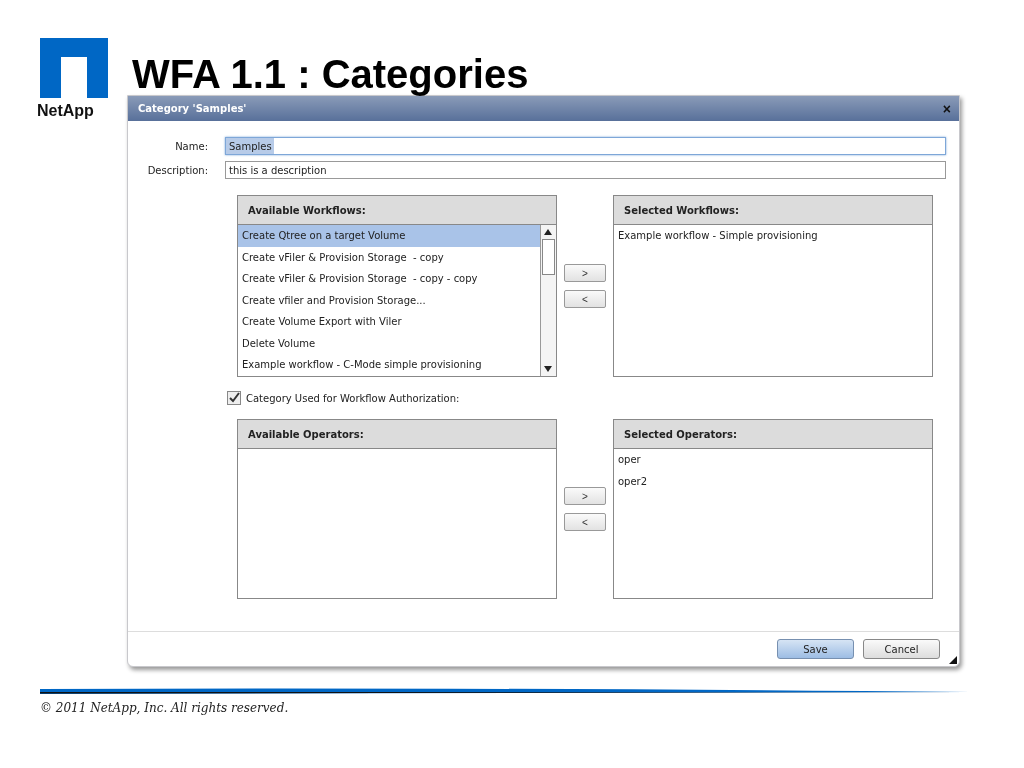  I want to click on list-item: oper2, so click(773, 481).